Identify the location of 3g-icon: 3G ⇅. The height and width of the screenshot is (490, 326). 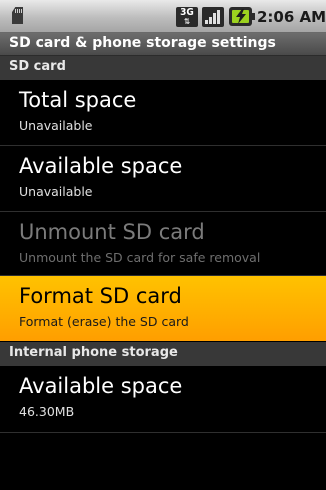
(187, 17).